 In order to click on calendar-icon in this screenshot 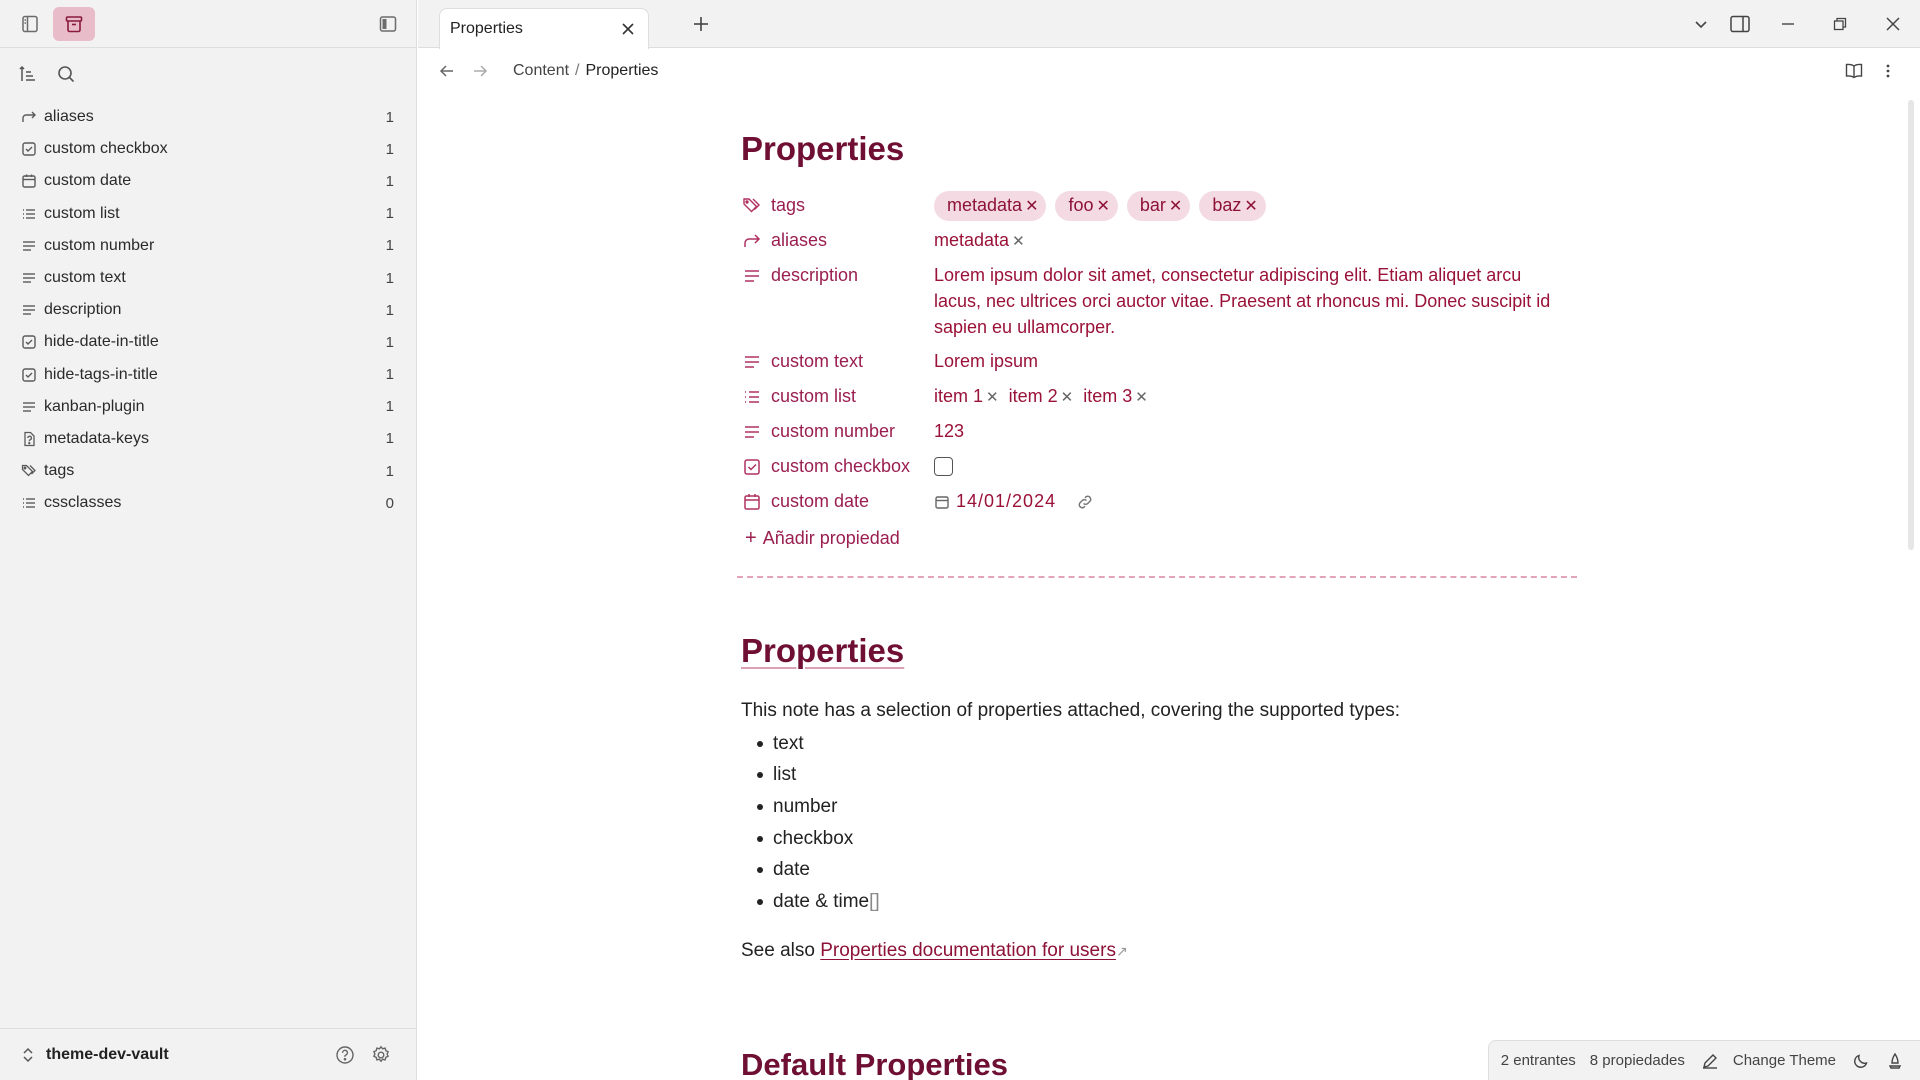, I will do `click(942, 502)`.